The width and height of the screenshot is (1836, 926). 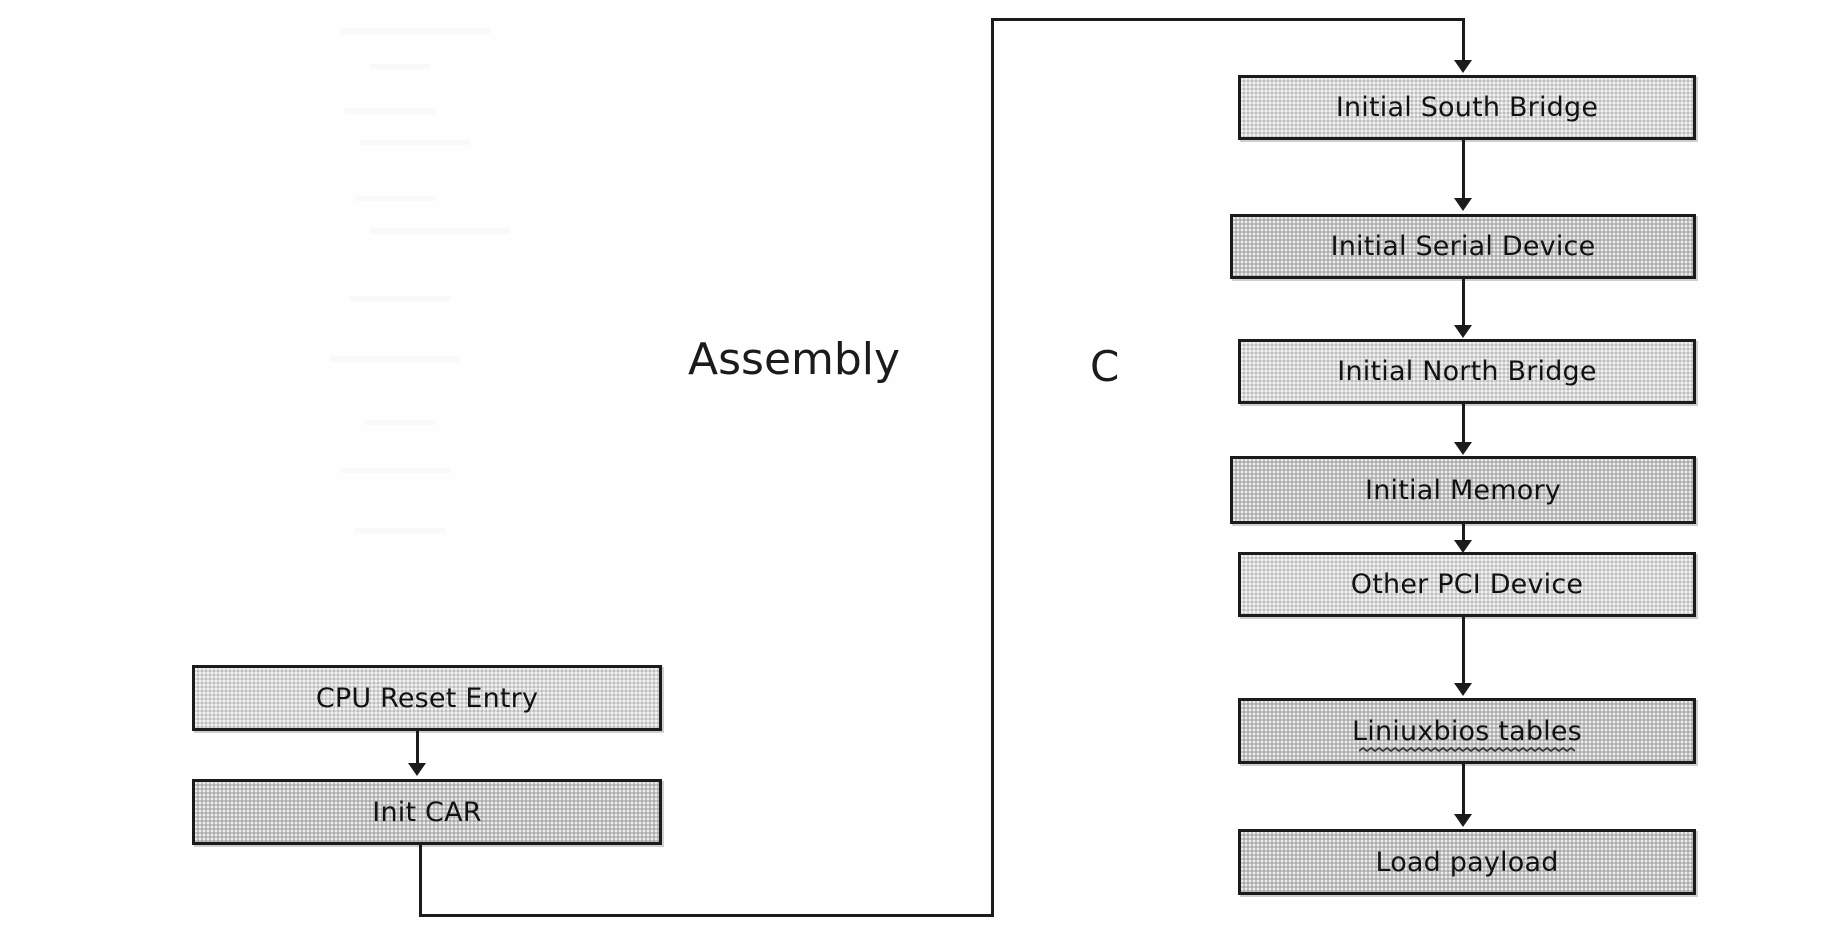 I want to click on connector-bottom-horizontal, so click(x=706, y=915).